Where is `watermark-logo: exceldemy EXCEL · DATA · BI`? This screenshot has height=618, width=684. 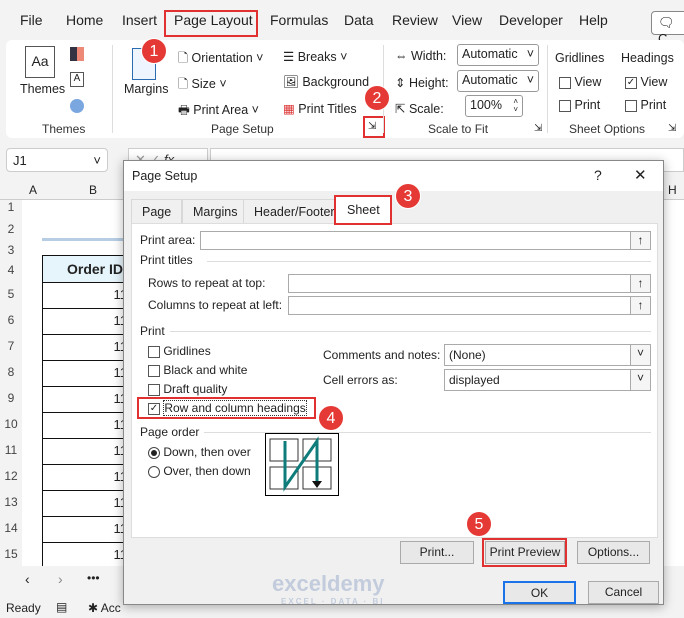 watermark-logo: exceldemy EXCEL · DATA · BI is located at coordinates (328, 588).